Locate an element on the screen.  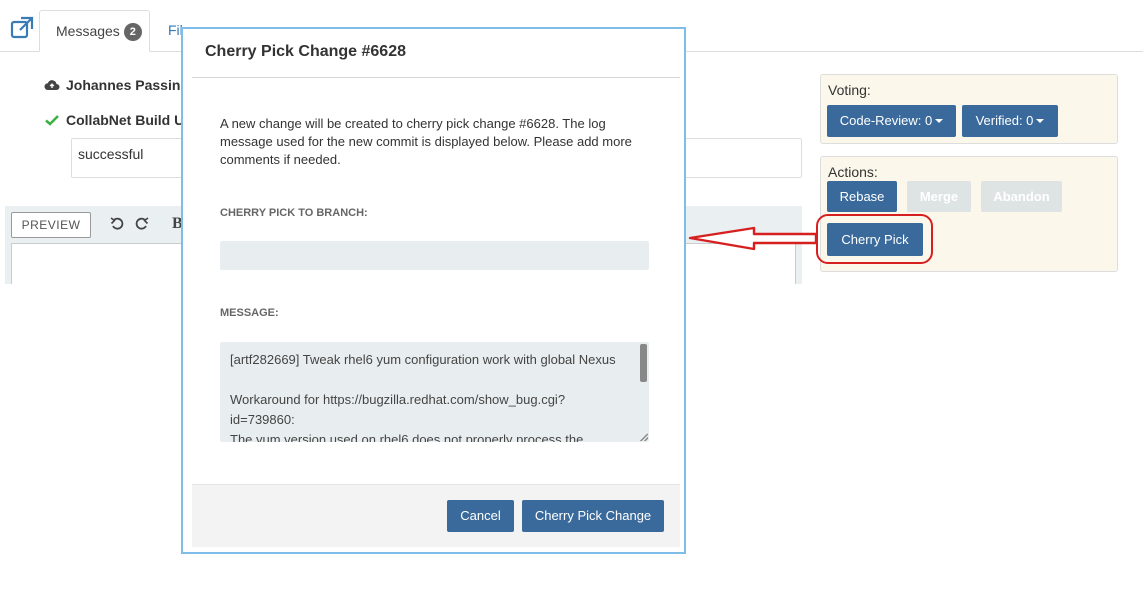
preview-button: PREVIEW is located at coordinates (51, 225).